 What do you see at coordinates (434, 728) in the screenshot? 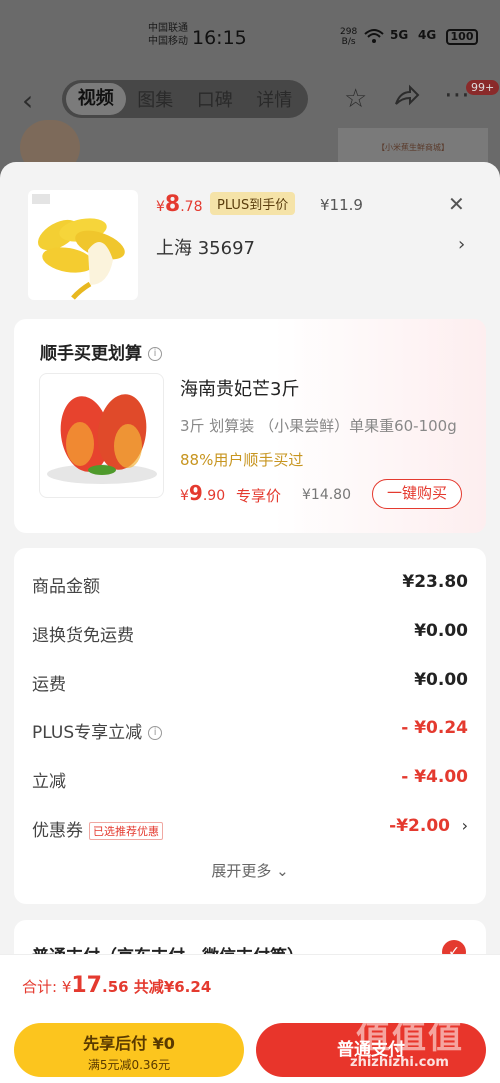
I see `cost-value: - ¥0.24` at bounding box center [434, 728].